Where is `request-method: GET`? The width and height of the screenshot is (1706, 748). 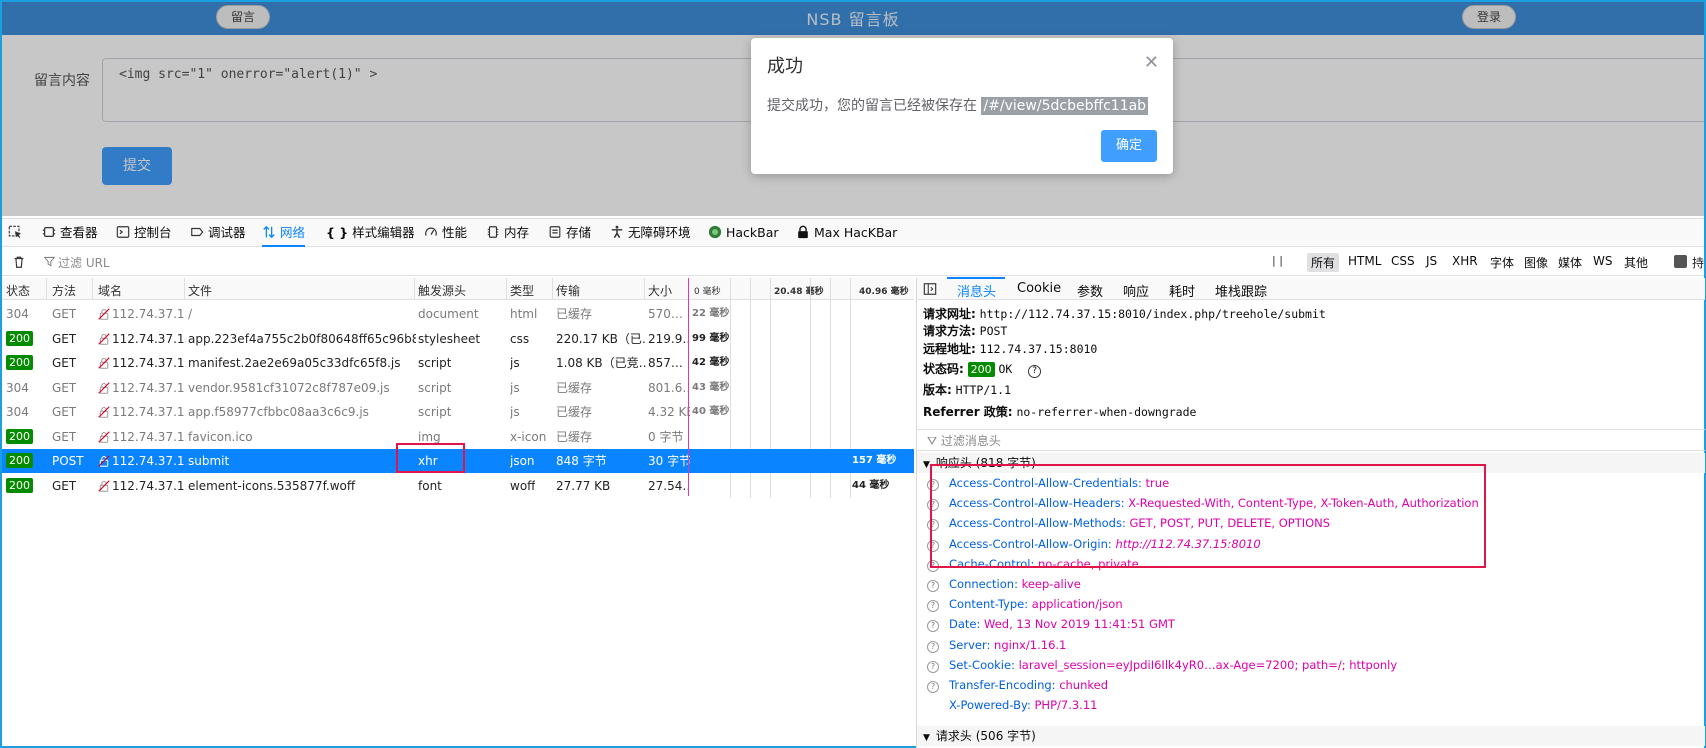
request-method: GET is located at coordinates (64, 485).